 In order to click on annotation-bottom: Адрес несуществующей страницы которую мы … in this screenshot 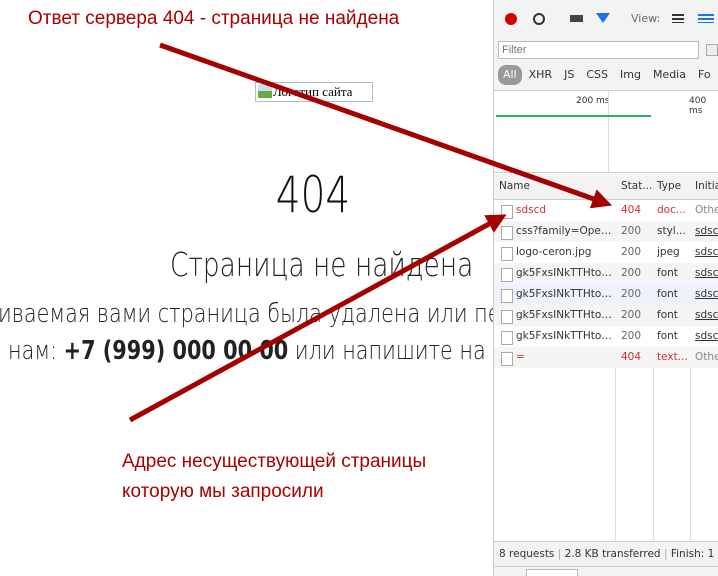, I will do `click(274, 477)`.